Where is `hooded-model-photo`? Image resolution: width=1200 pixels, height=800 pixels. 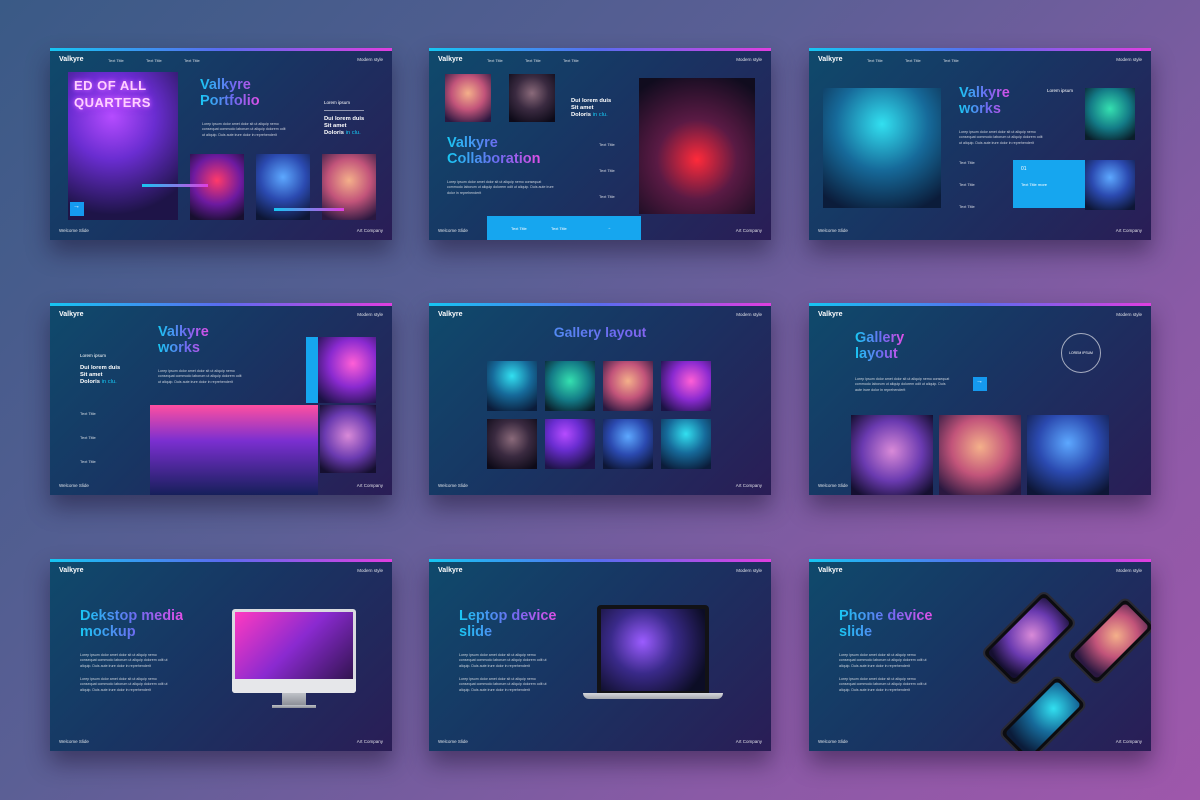 hooded-model-photo is located at coordinates (980, 455).